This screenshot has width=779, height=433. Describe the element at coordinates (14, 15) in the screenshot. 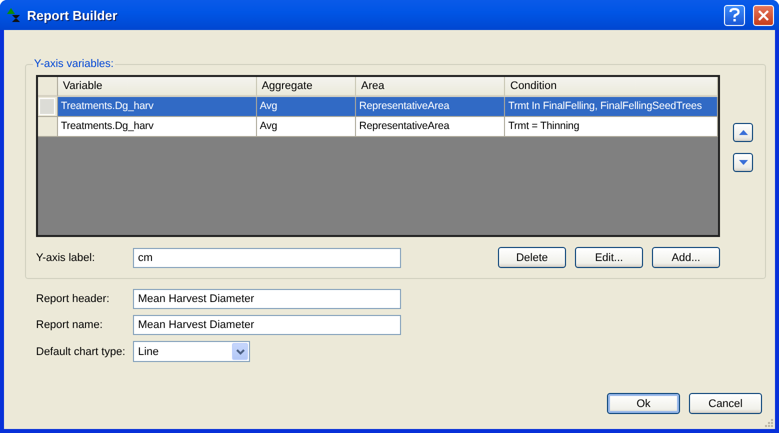

I see `app-icon` at that location.